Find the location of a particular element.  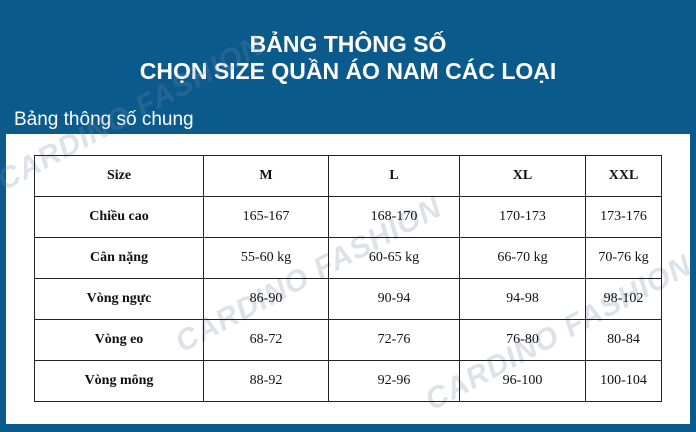

row-label: Vòng eo is located at coordinates (119, 340).